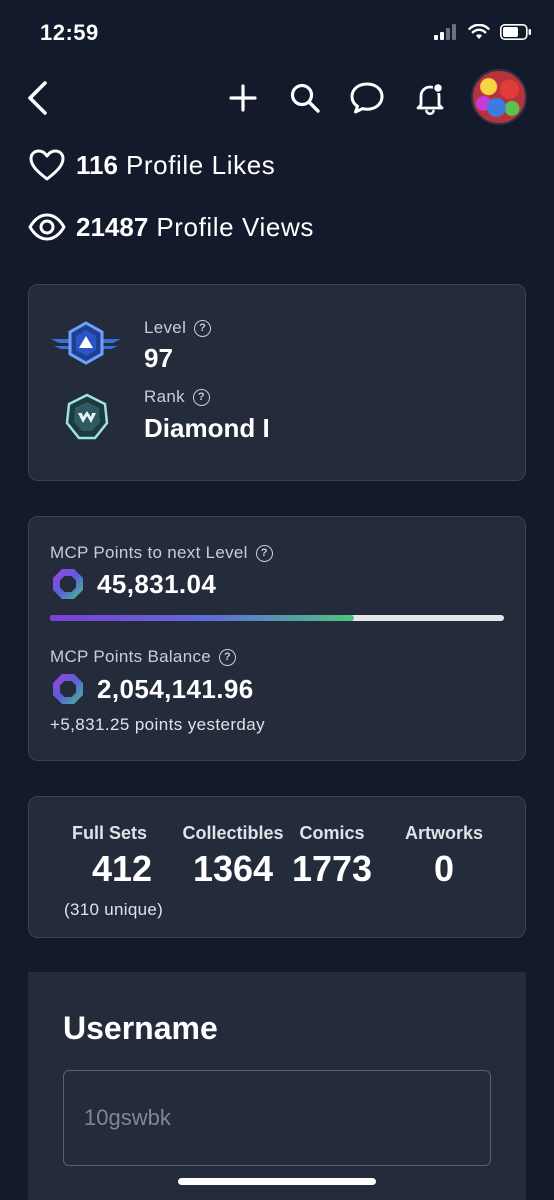  I want to click on points-balance-label: MCP Points Balance ?, so click(143, 657).